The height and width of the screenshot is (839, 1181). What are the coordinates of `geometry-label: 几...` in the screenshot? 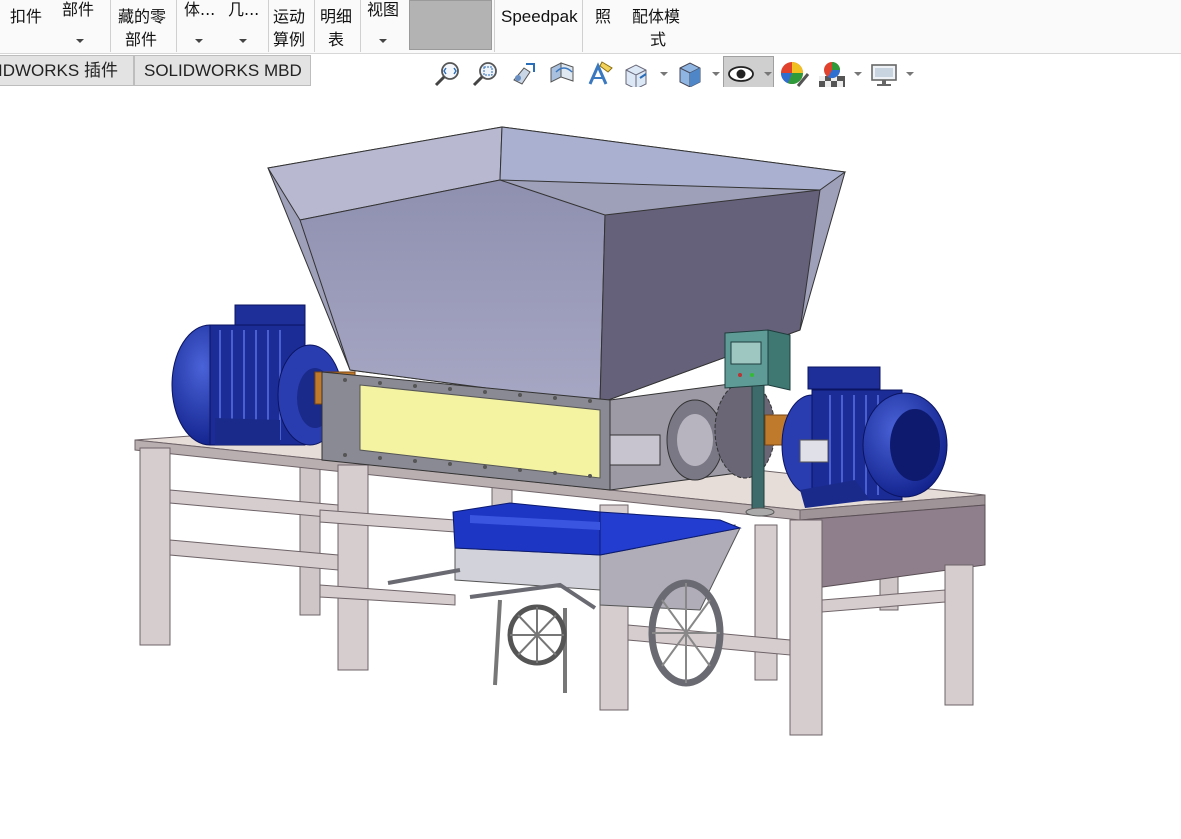 It's located at (244, 9).